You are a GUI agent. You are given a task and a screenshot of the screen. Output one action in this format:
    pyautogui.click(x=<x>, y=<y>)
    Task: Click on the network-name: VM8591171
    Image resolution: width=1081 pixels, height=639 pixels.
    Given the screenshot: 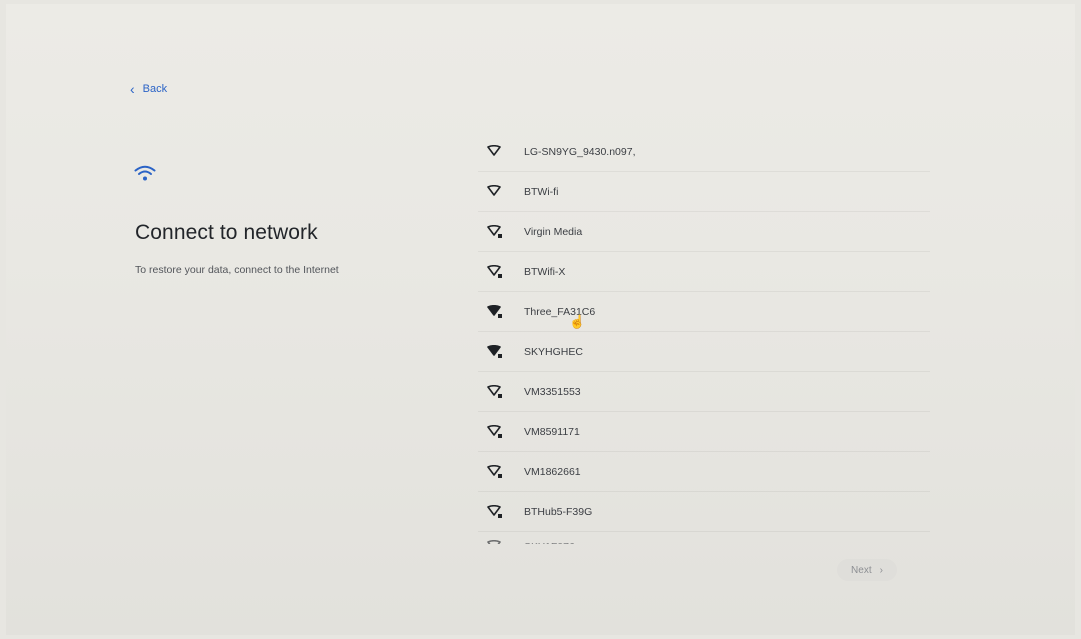 What is the action you would take?
    pyautogui.click(x=552, y=431)
    